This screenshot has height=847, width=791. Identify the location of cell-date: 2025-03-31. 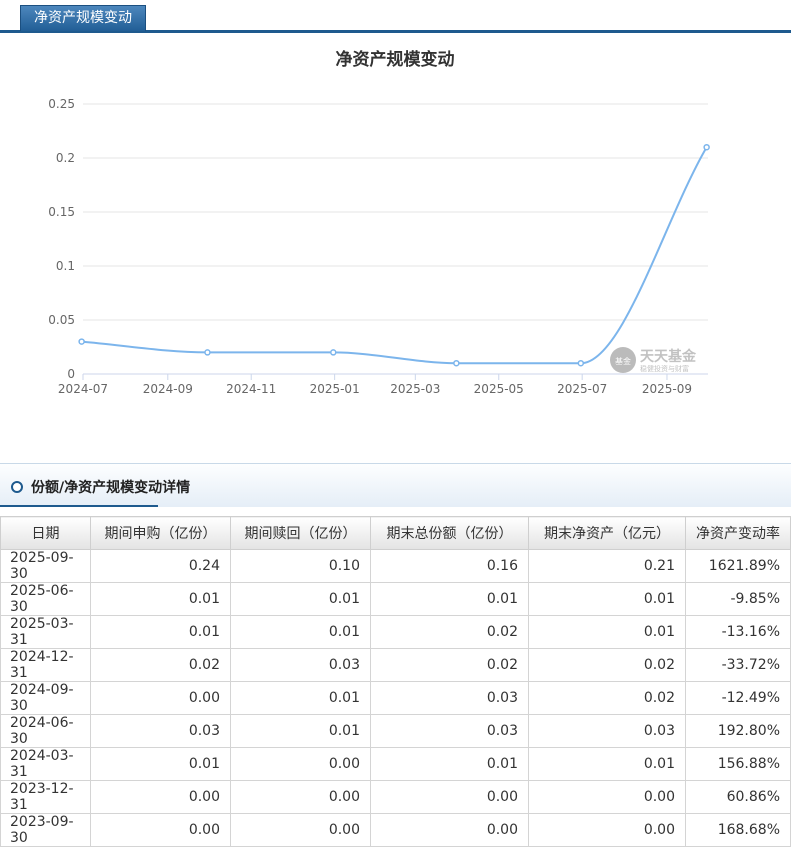
(45, 632).